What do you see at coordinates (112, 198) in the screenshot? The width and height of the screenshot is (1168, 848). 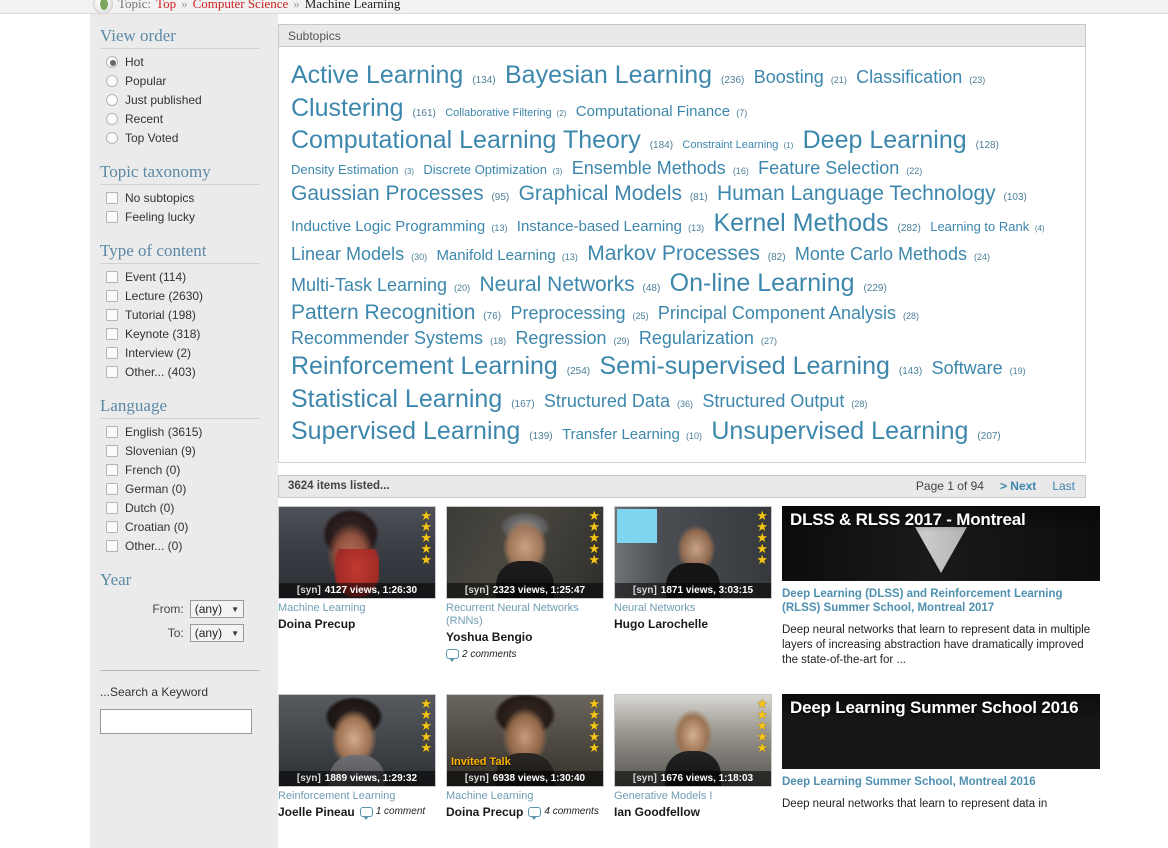 I see `checkbox-no-subtopics` at bounding box center [112, 198].